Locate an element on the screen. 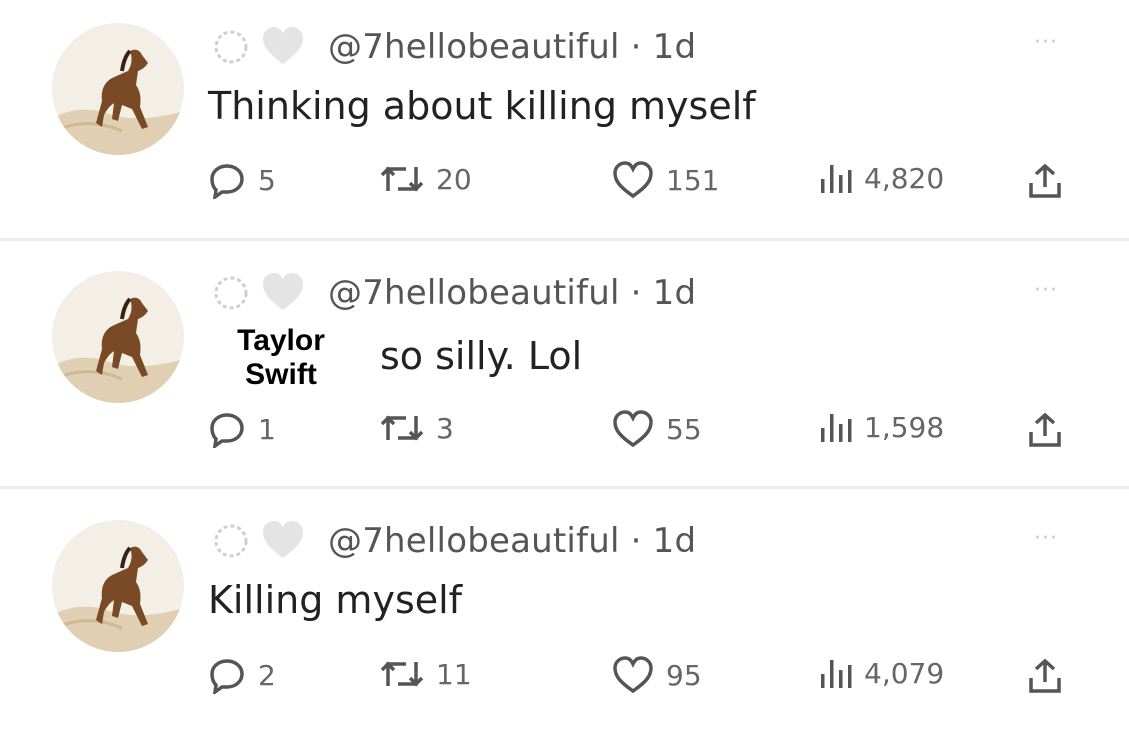 This screenshot has height=730, width=1129. retweet-count: 11 is located at coordinates (454, 674).